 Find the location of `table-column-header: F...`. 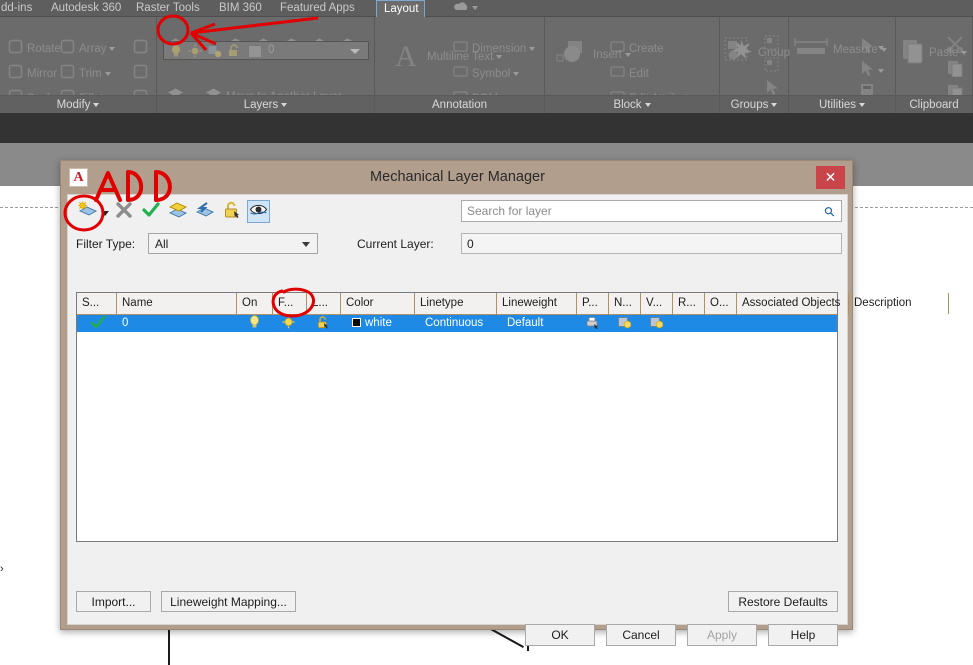

table-column-header: F... is located at coordinates (290, 303).